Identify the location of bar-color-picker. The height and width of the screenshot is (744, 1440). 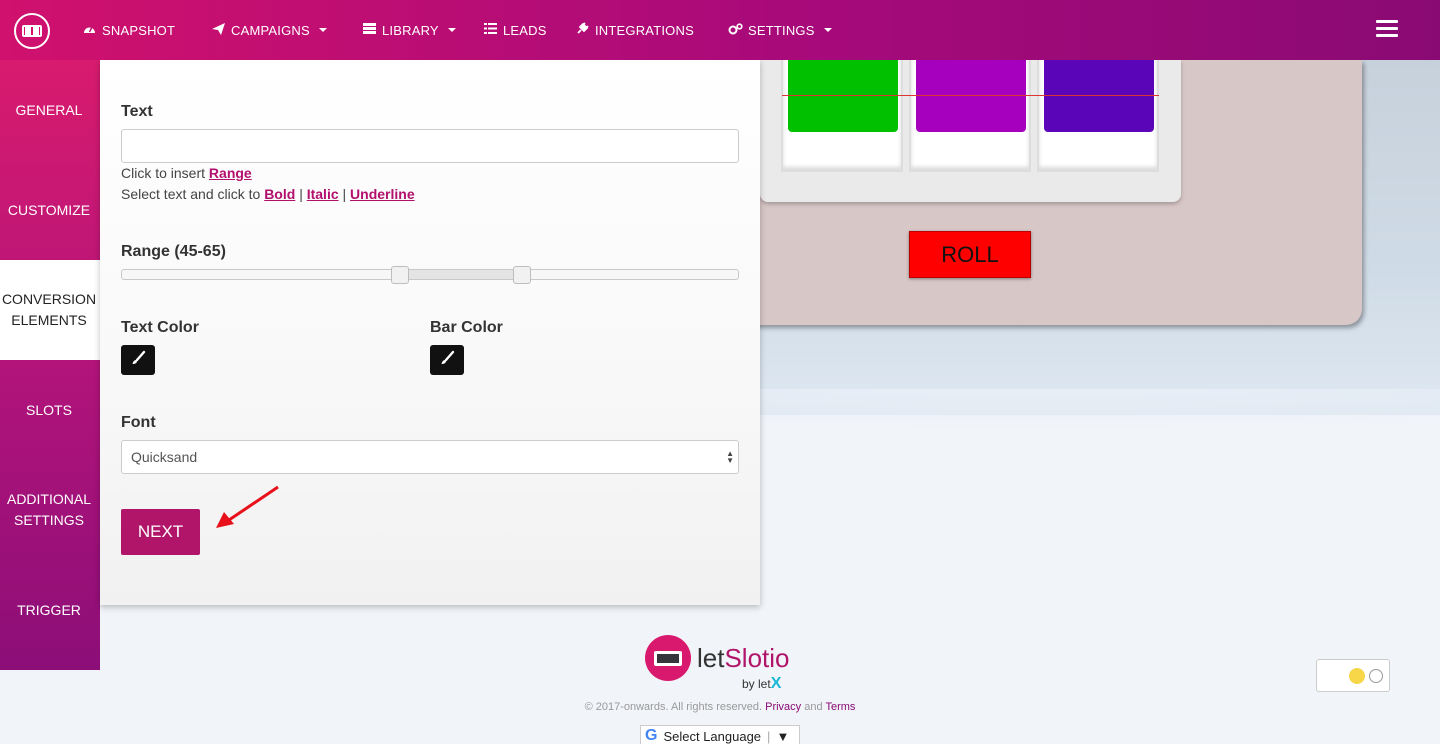
(447, 360).